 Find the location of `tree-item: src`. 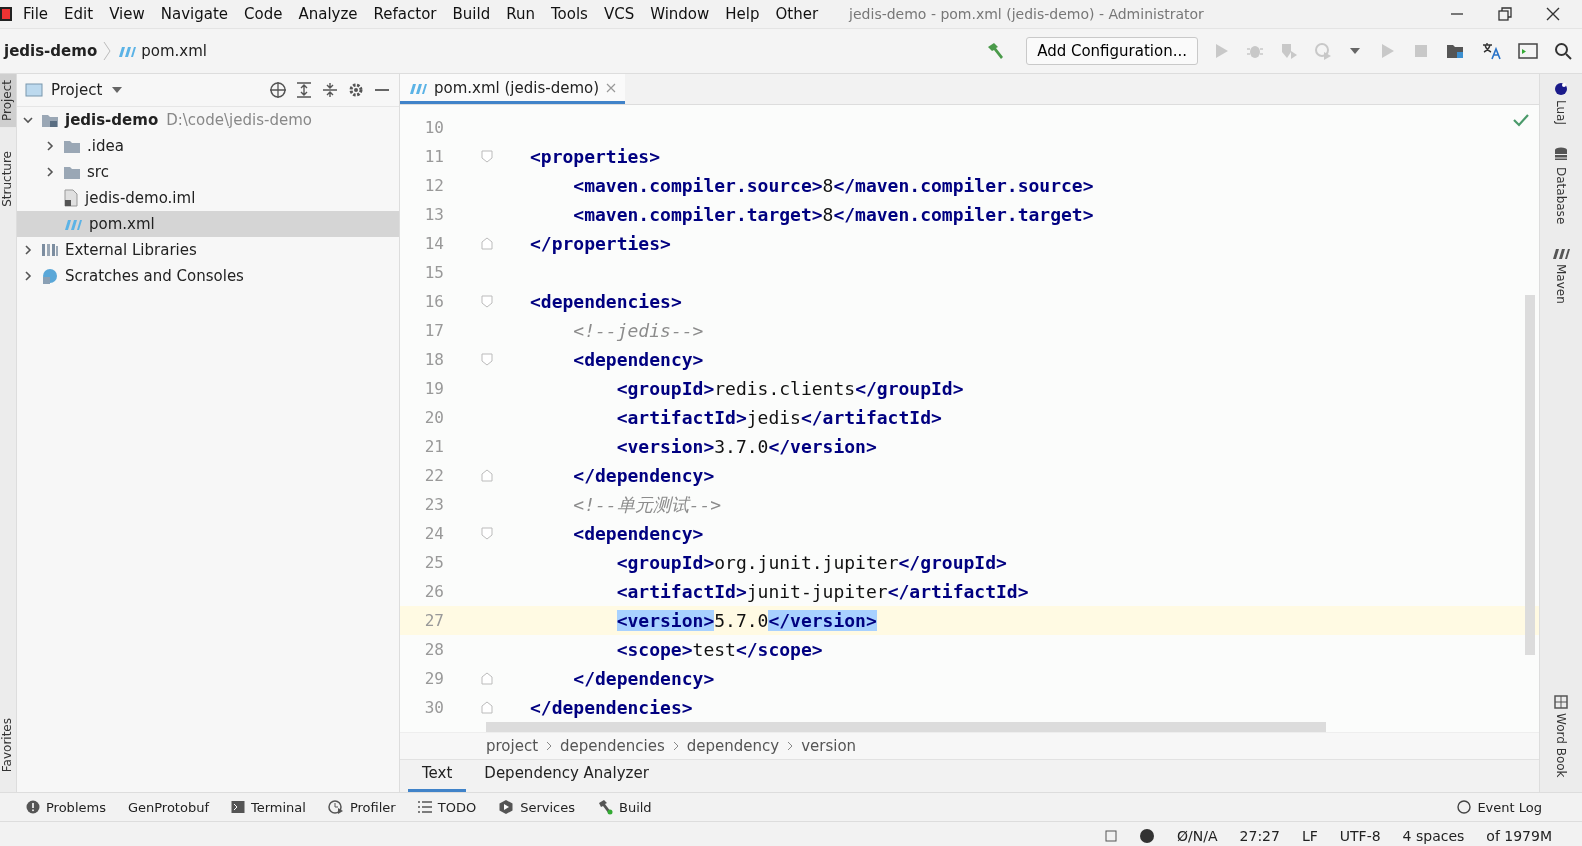

tree-item: src is located at coordinates (208, 172).